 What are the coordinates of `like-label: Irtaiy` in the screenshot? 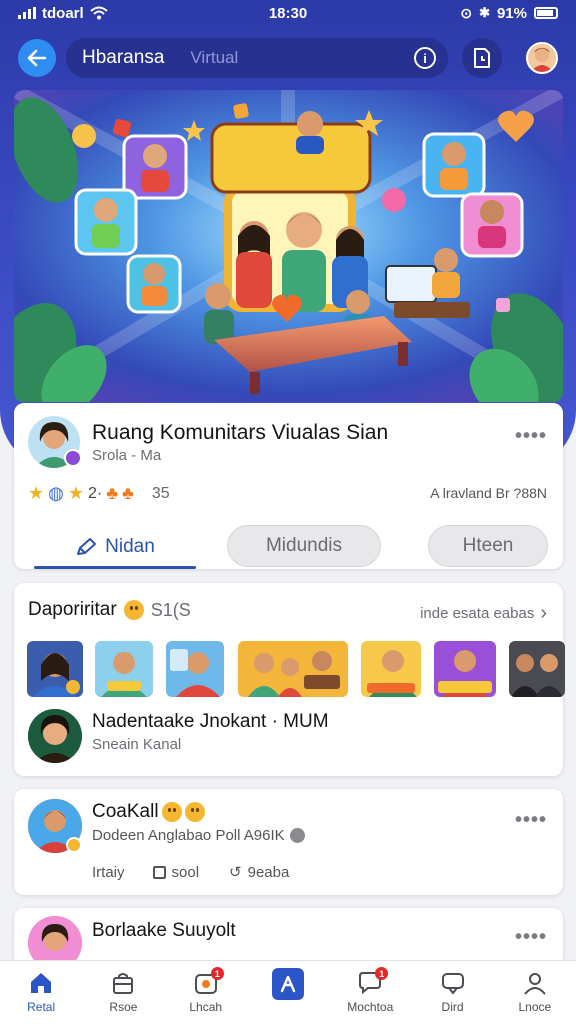 It's located at (108, 872).